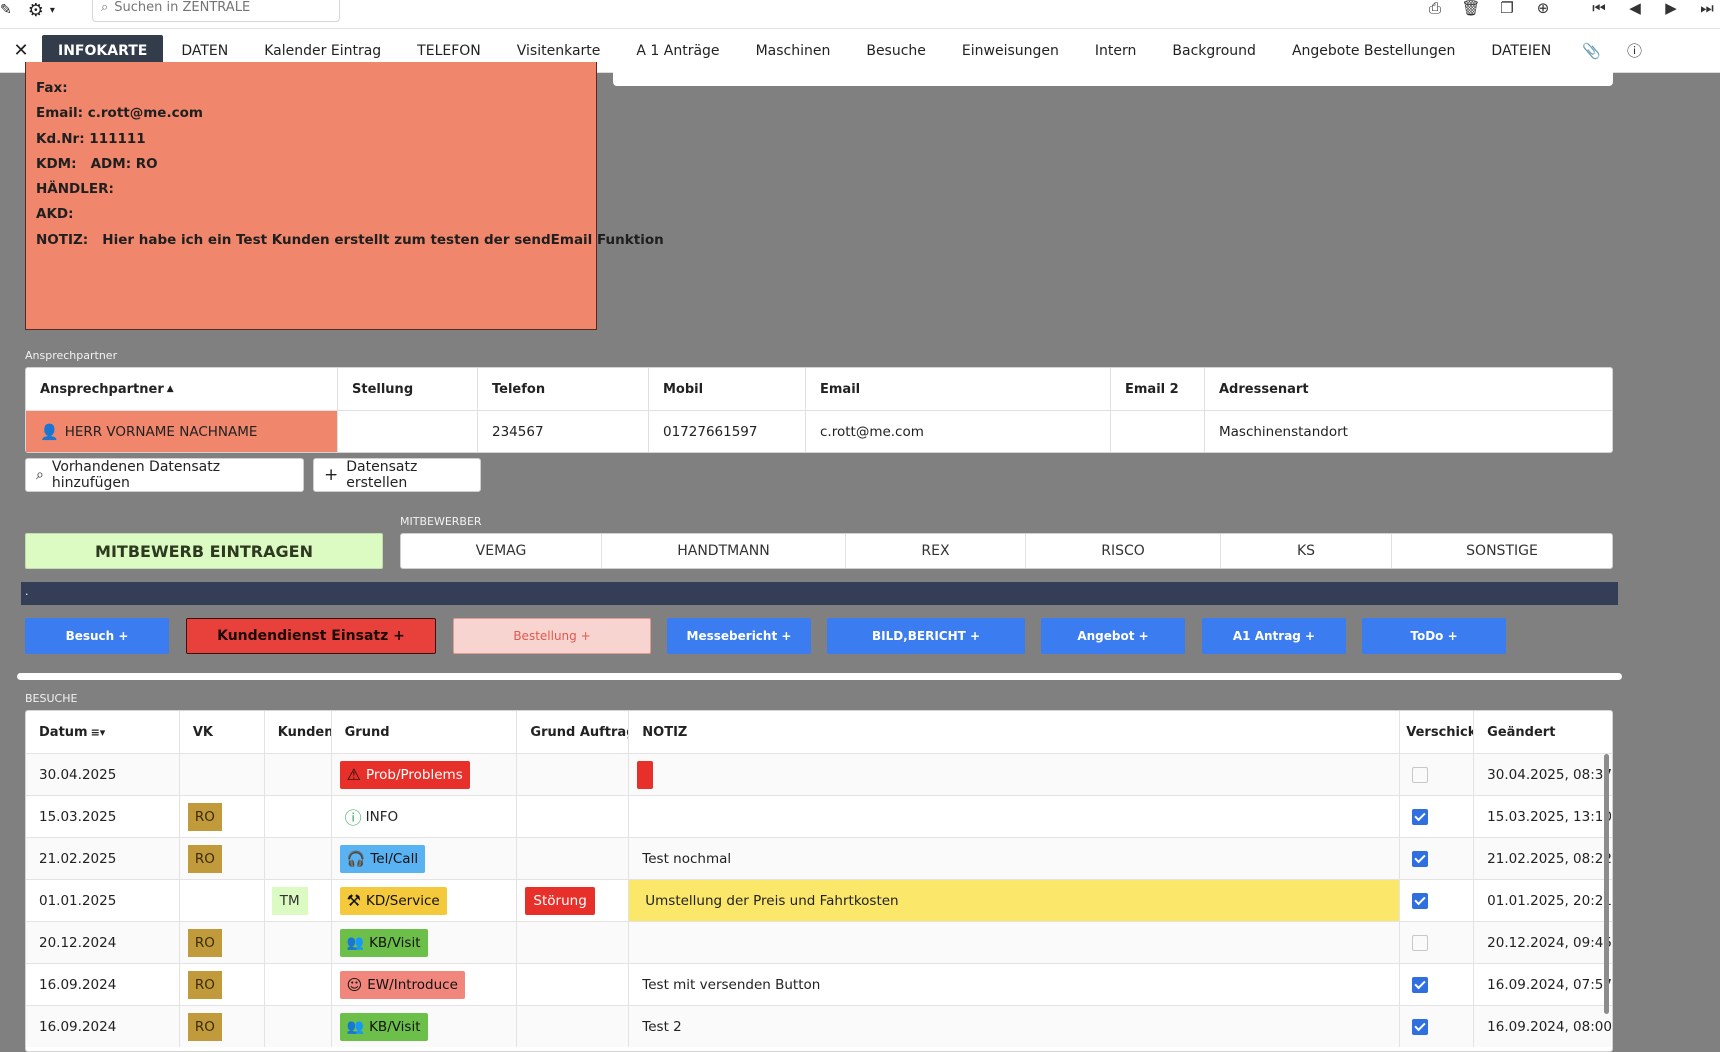 The width and height of the screenshot is (1720, 1052). Describe the element at coordinates (136, 475) in the screenshot. I see `add-existing-label: Vorhandenen Datensatz hinzufügen` at that location.